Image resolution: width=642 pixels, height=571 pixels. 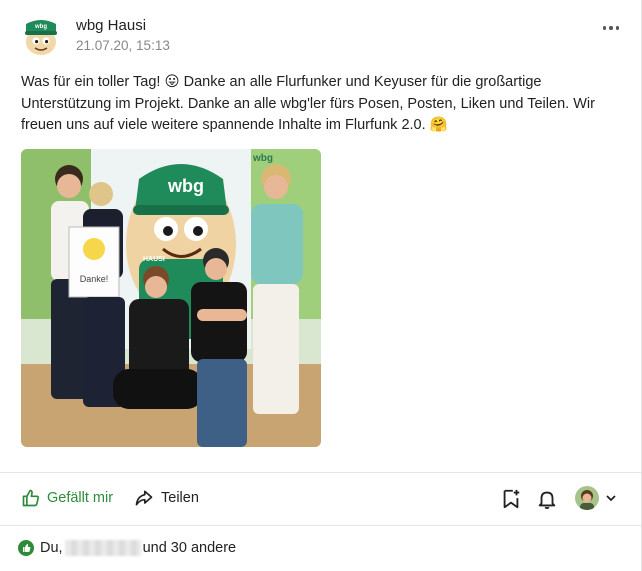 I want to click on banner-text: wbg, so click(x=262, y=158).